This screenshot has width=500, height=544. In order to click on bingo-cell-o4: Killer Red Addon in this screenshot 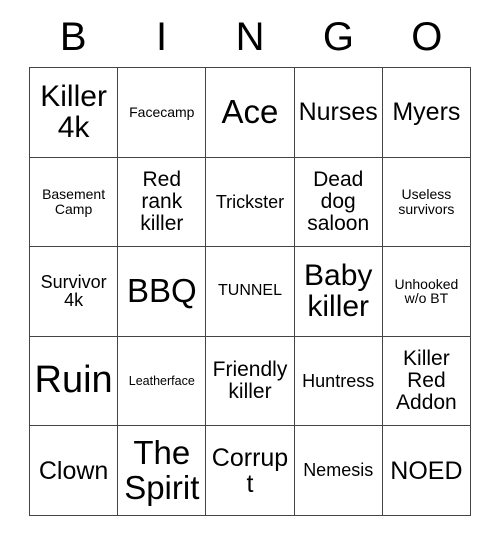, I will do `click(426, 381)`.